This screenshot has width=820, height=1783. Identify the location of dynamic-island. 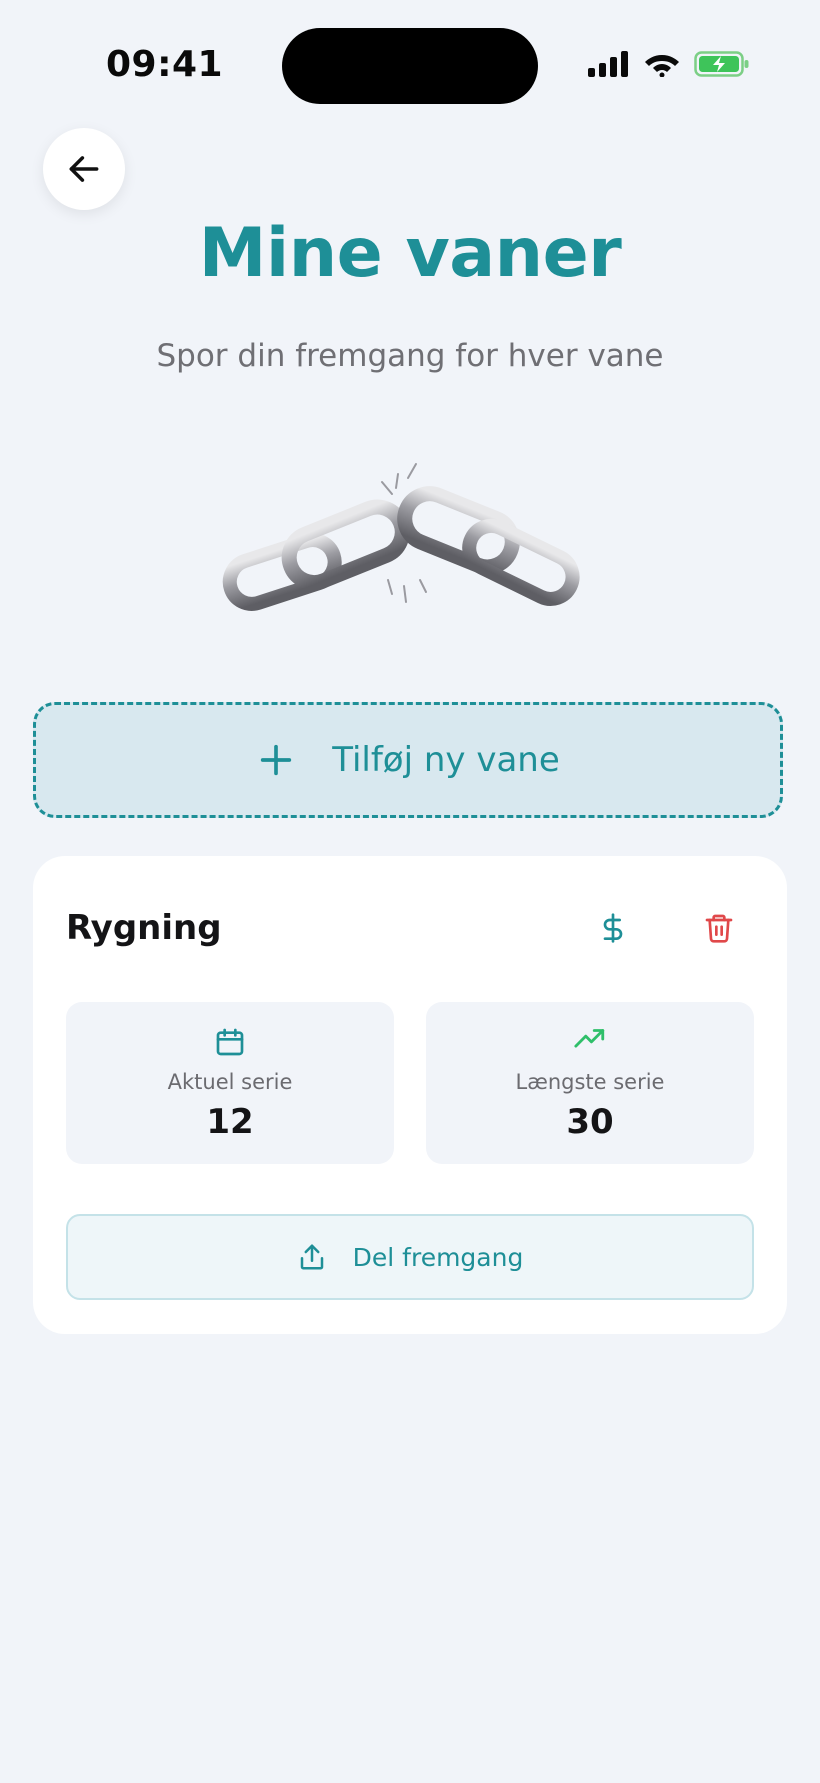
(410, 66).